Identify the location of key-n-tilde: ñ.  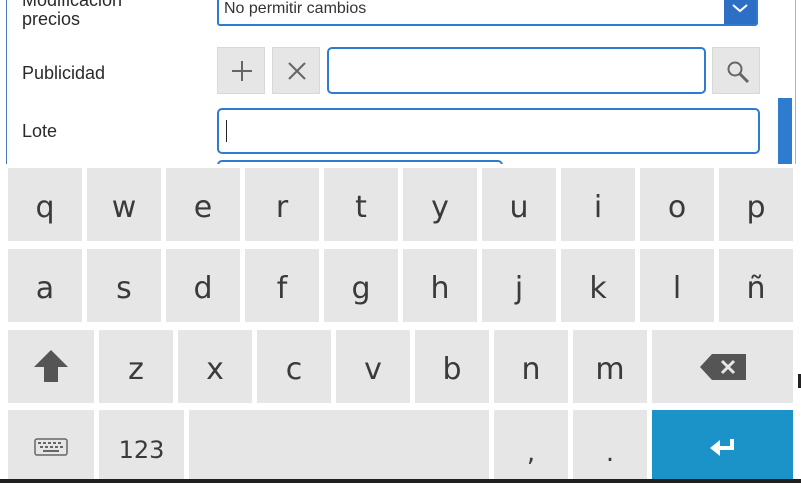
(756, 285).